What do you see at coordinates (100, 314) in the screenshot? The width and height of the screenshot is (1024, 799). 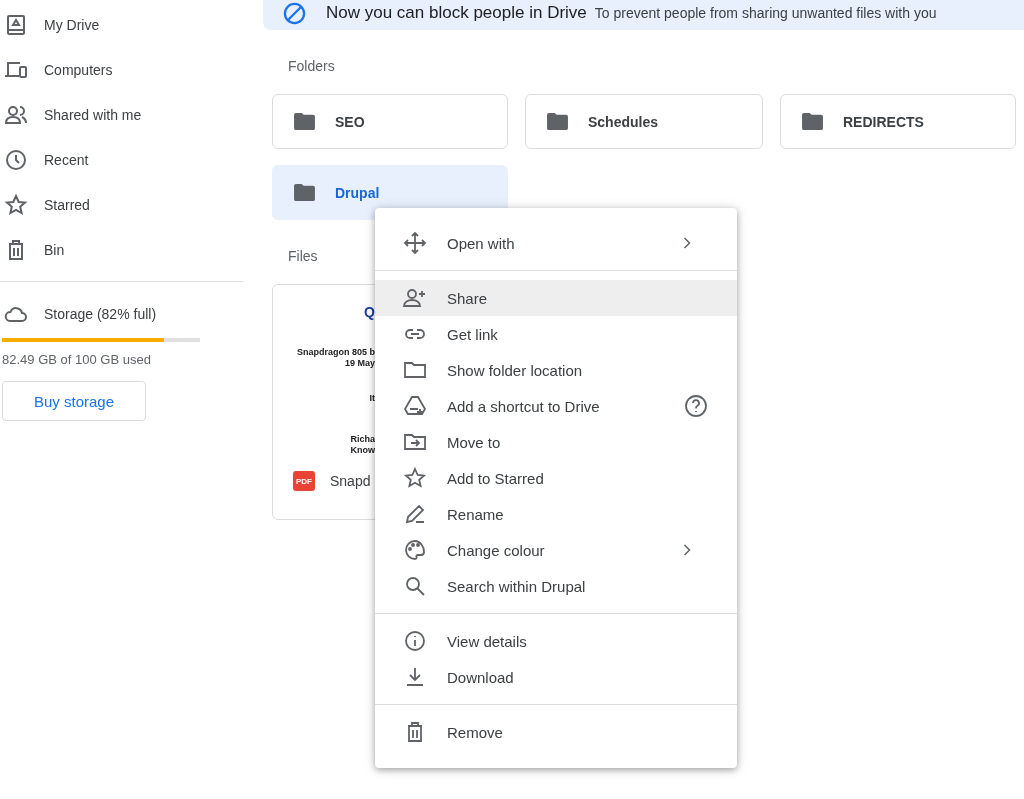 I see `storage-label: Storage (82% full)` at bounding box center [100, 314].